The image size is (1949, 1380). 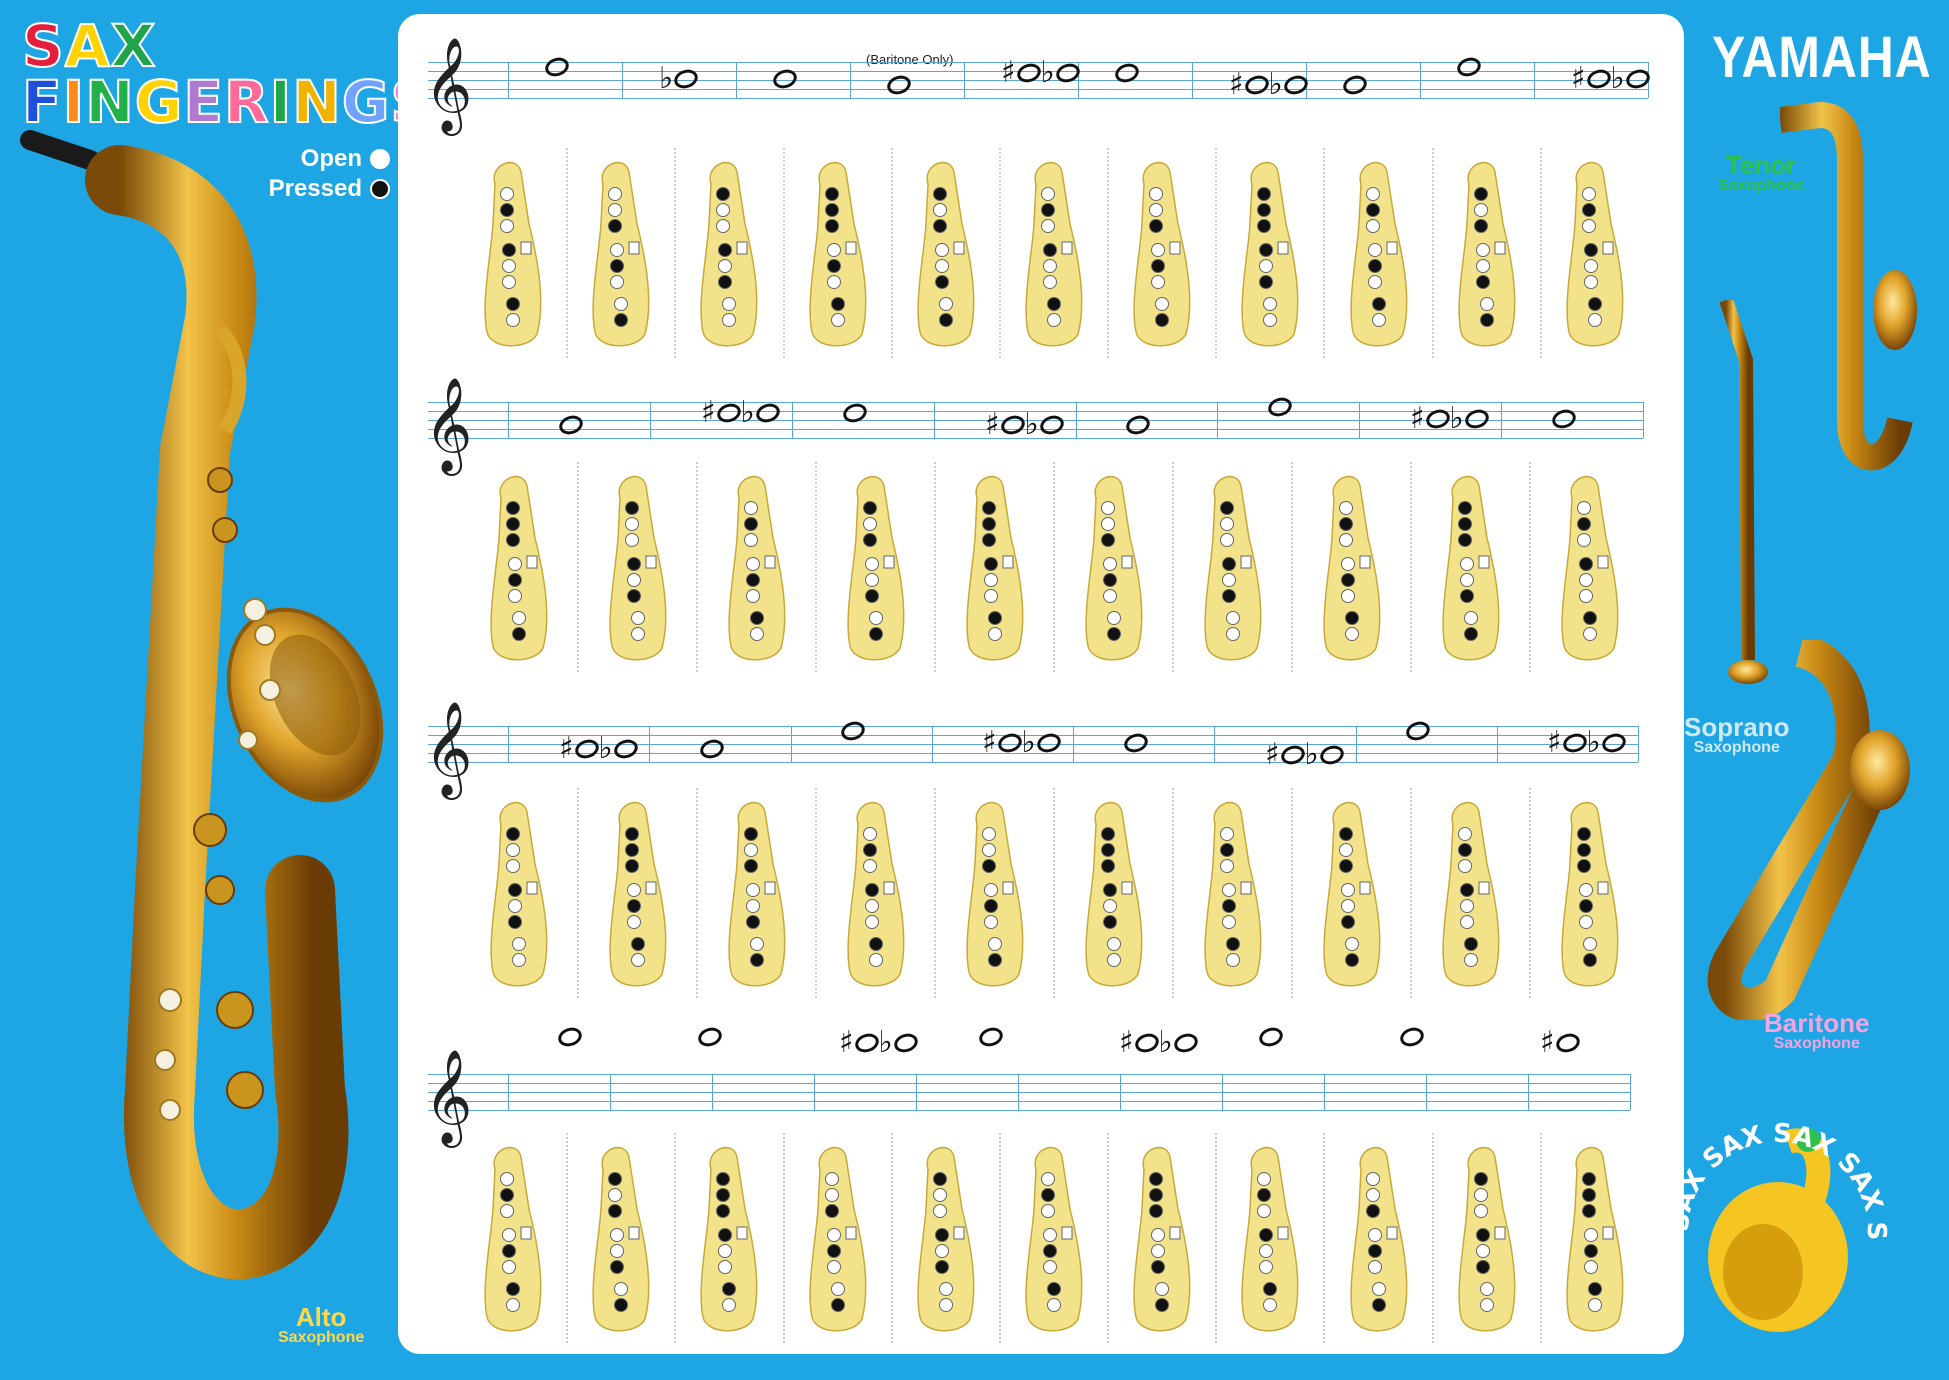 I want to click on title-letter: R, so click(x=246, y=102).